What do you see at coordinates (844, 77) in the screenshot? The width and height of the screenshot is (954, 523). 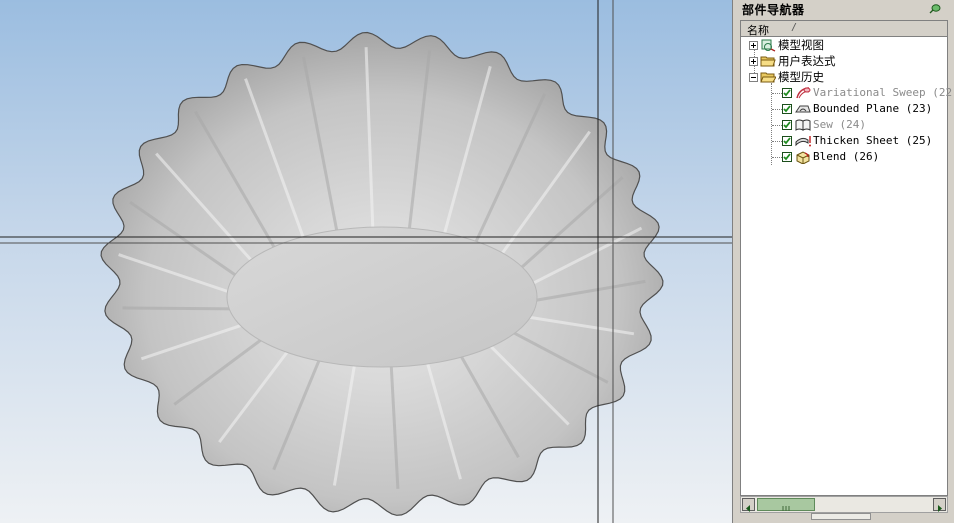 I see `tree-node-model-history: 模型历史` at bounding box center [844, 77].